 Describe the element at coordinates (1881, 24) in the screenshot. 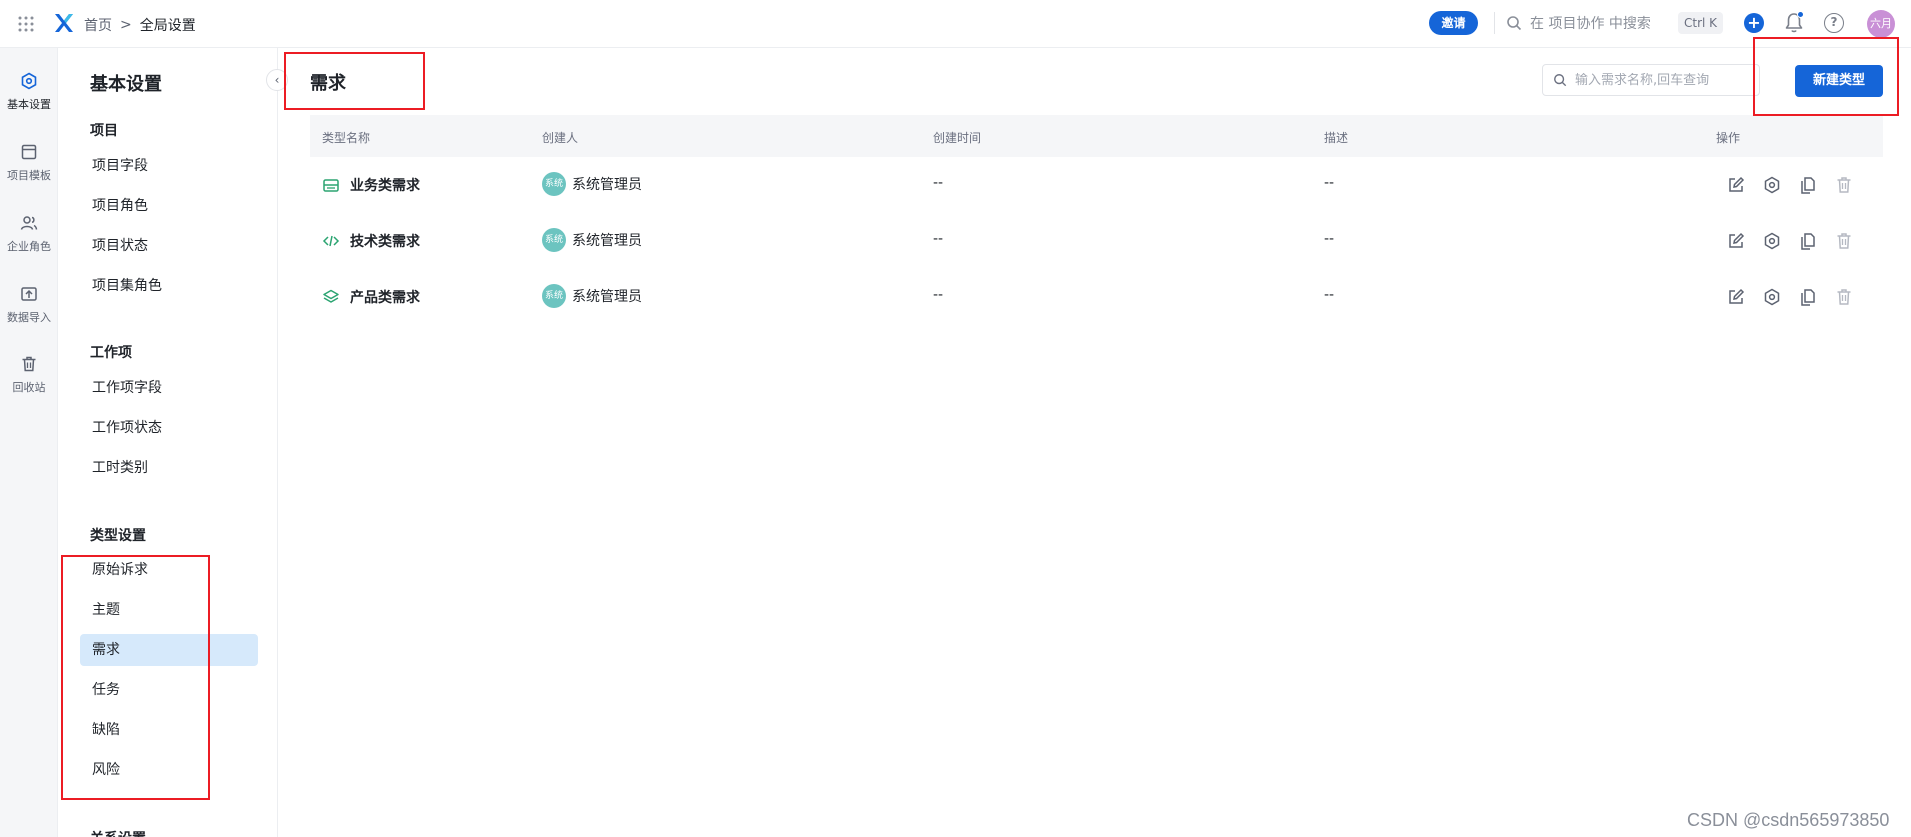

I see `user-avatar: 六月` at that location.